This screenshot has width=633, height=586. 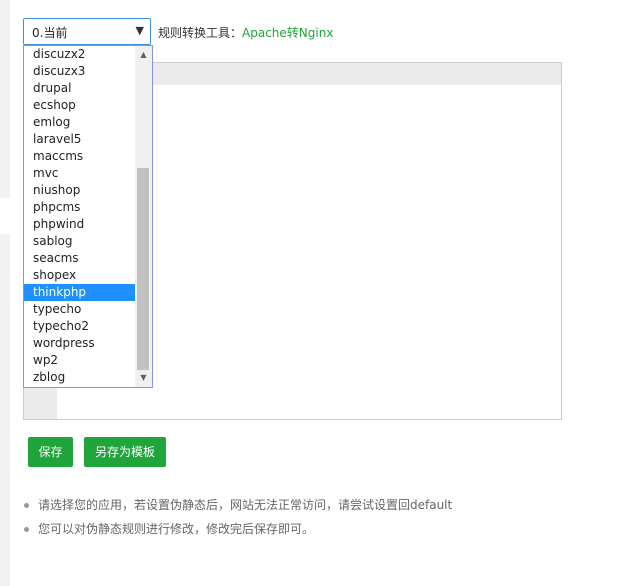 What do you see at coordinates (79, 343) in the screenshot?
I see `dropdown-option: wordpress` at bounding box center [79, 343].